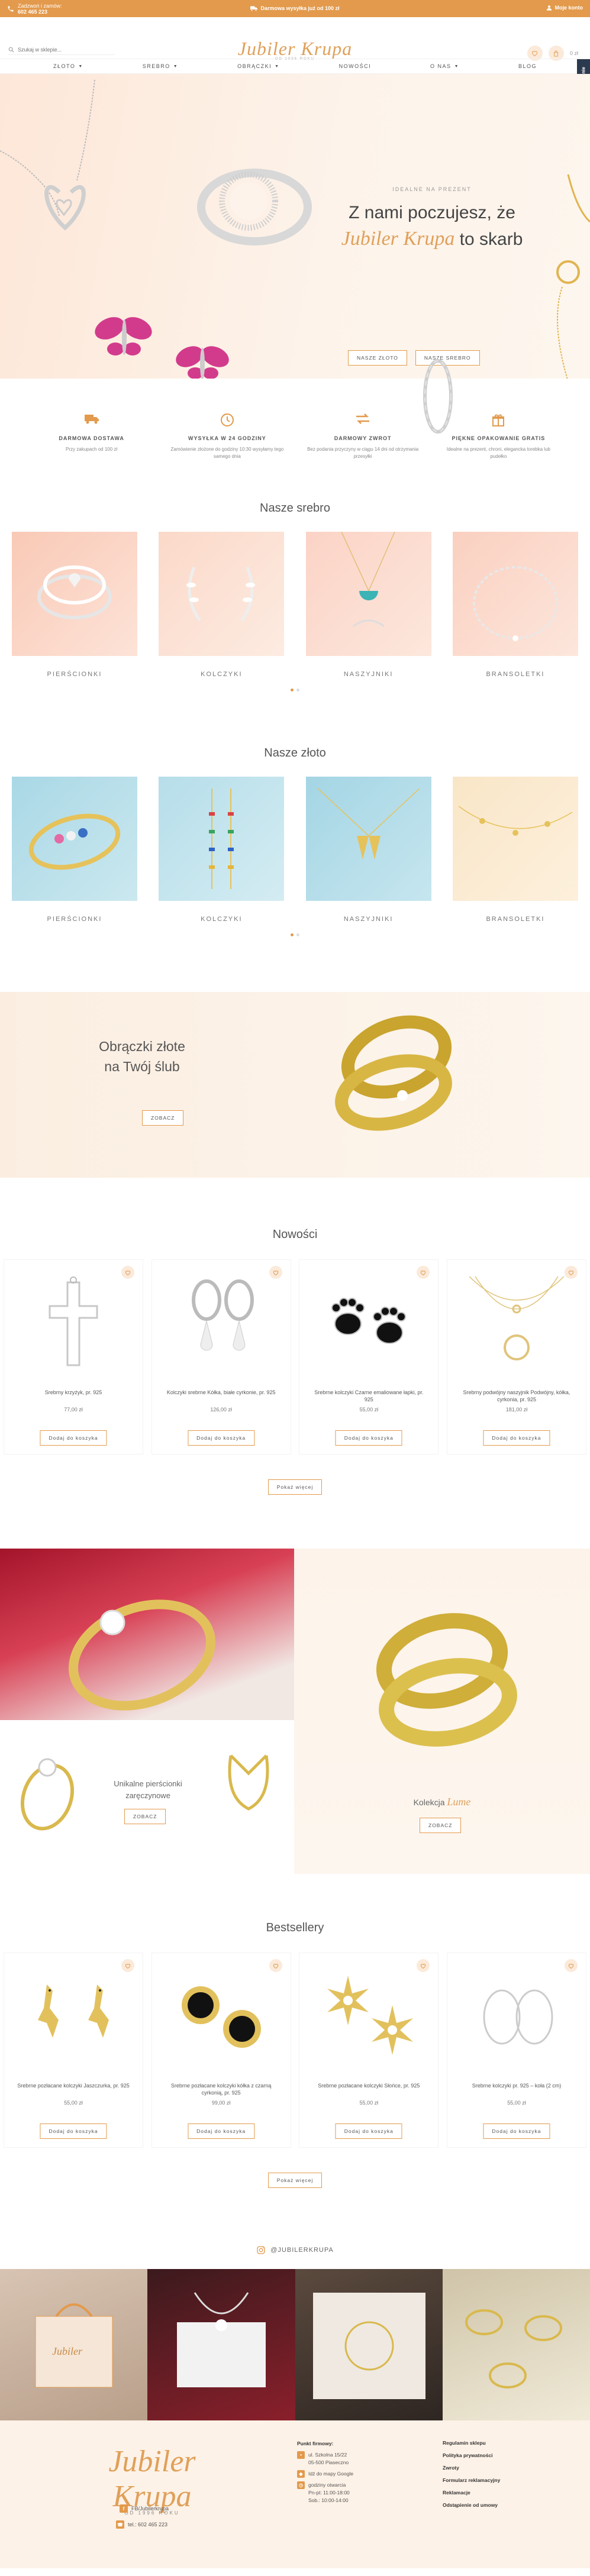 Image resolution: width=590 pixels, height=2576 pixels. I want to click on product-name: Srebrny krzyżyk, pr. 925, so click(73, 1392).